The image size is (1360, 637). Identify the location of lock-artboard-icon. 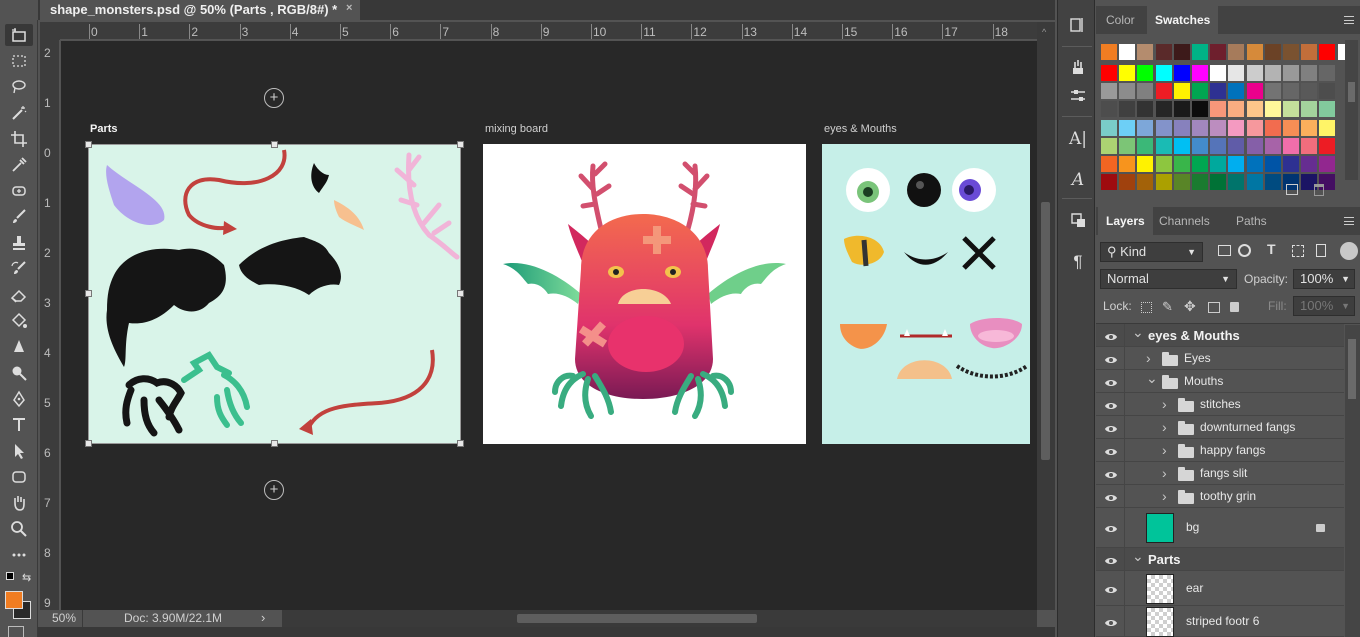
(1214, 307).